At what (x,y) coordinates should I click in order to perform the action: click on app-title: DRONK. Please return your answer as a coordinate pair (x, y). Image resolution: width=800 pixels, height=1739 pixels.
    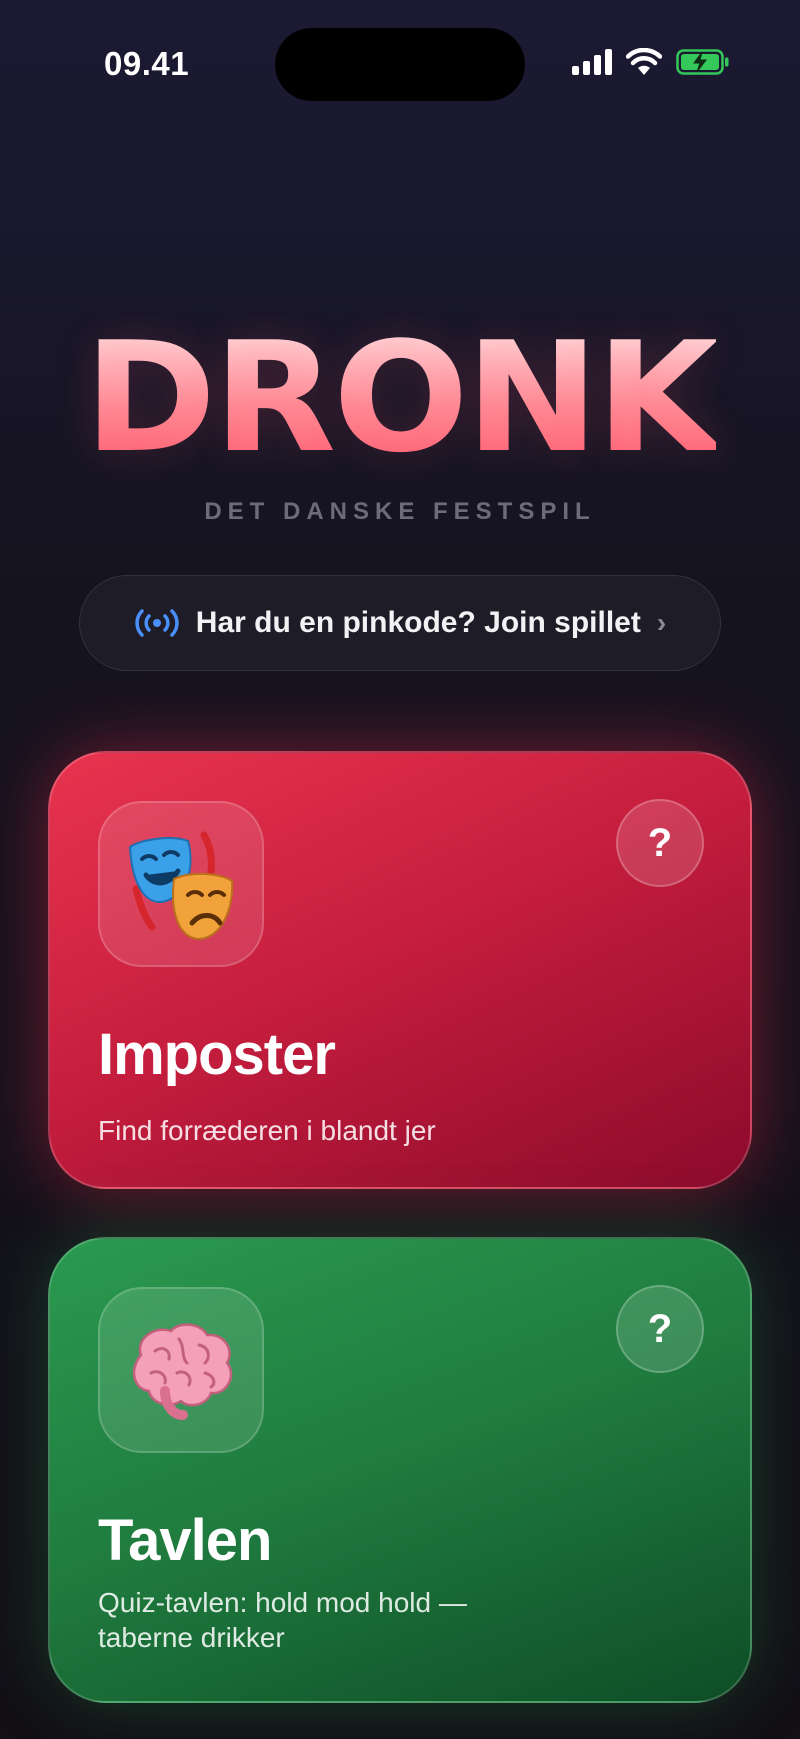
    Looking at the image, I should click on (401, 397).